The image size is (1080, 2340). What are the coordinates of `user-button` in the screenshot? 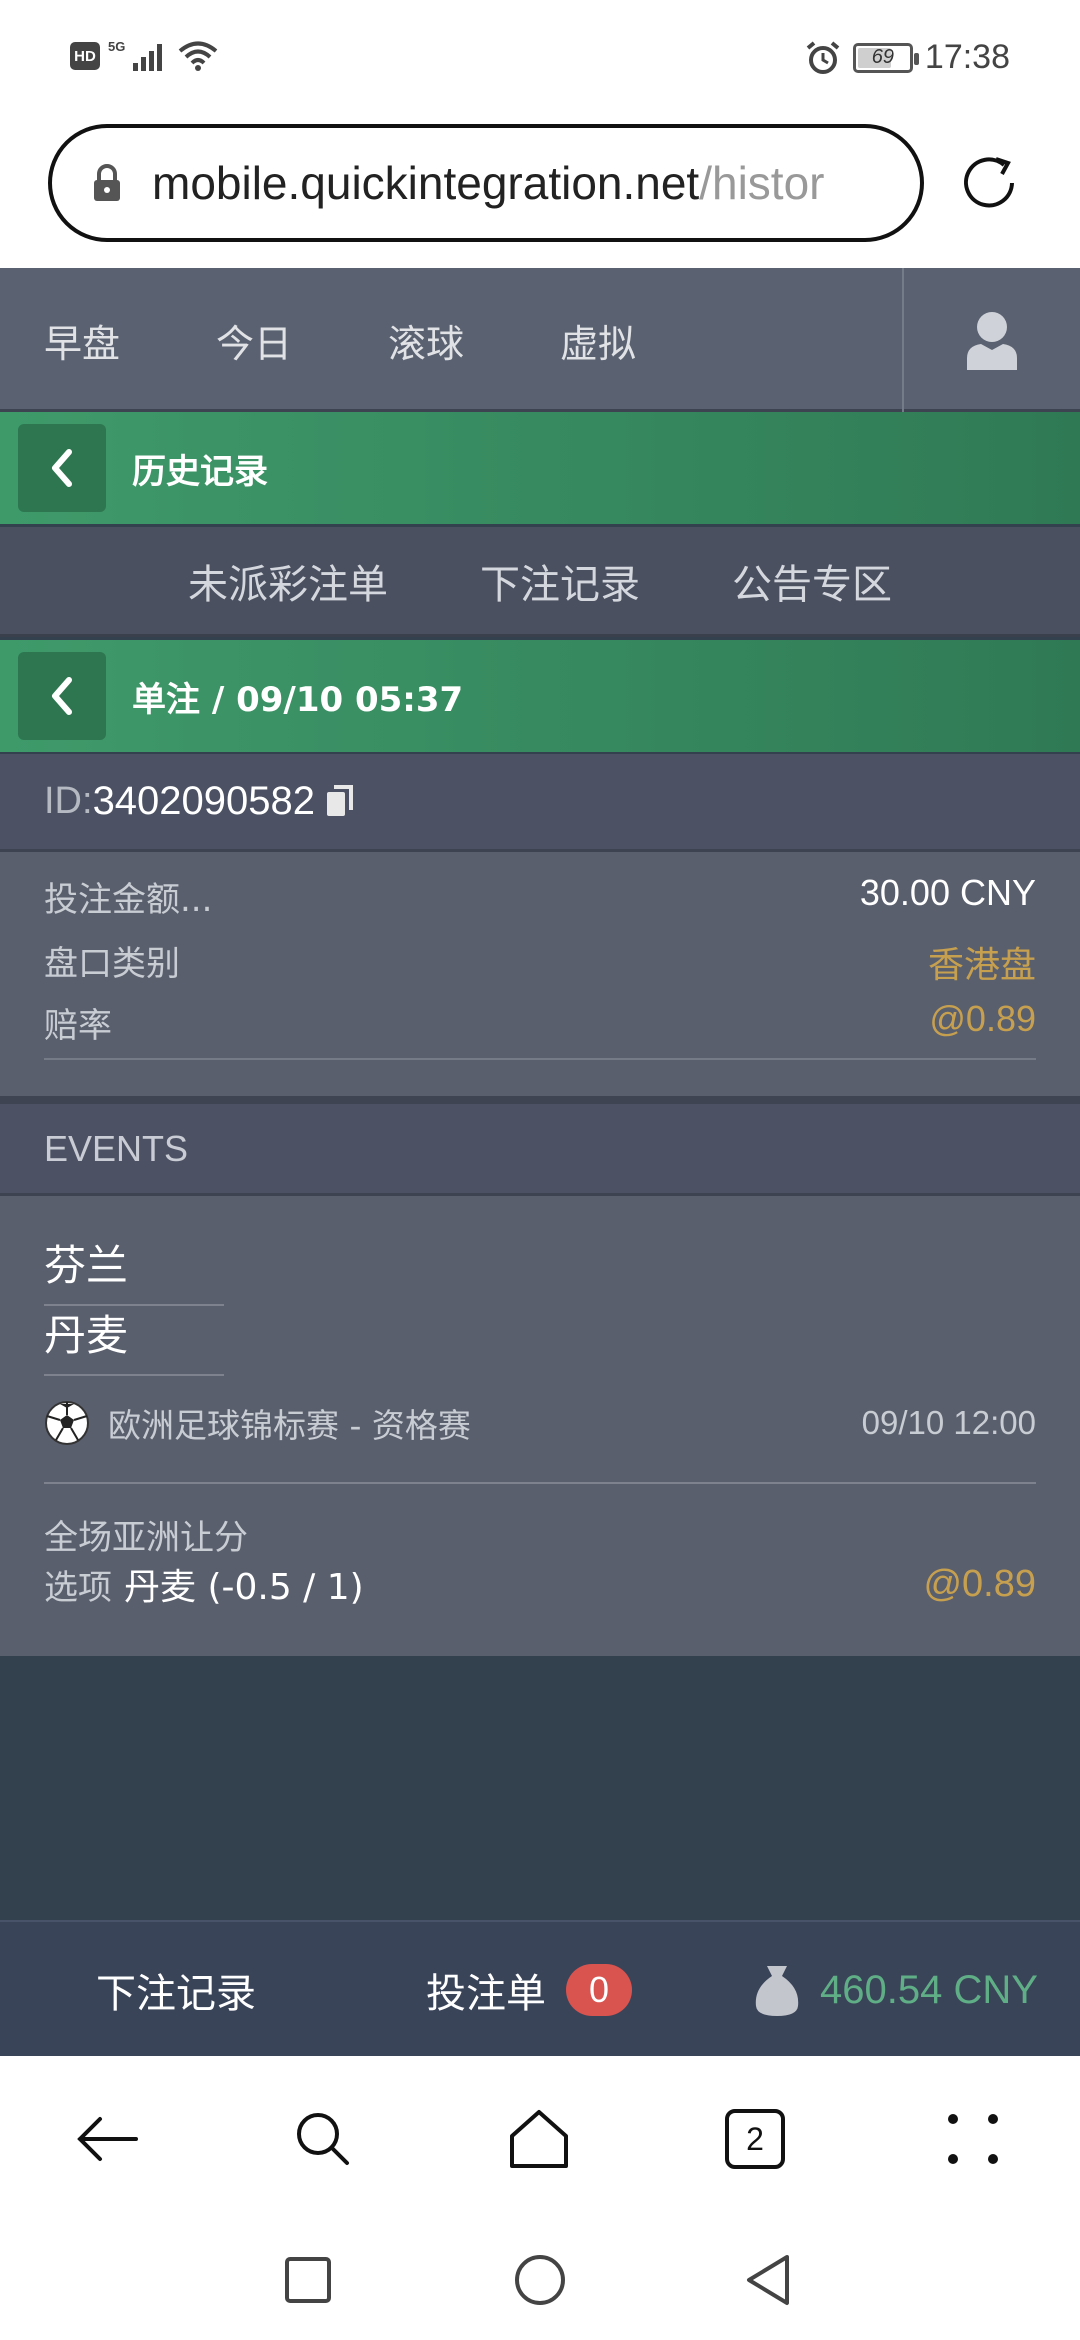 It's located at (991, 340).